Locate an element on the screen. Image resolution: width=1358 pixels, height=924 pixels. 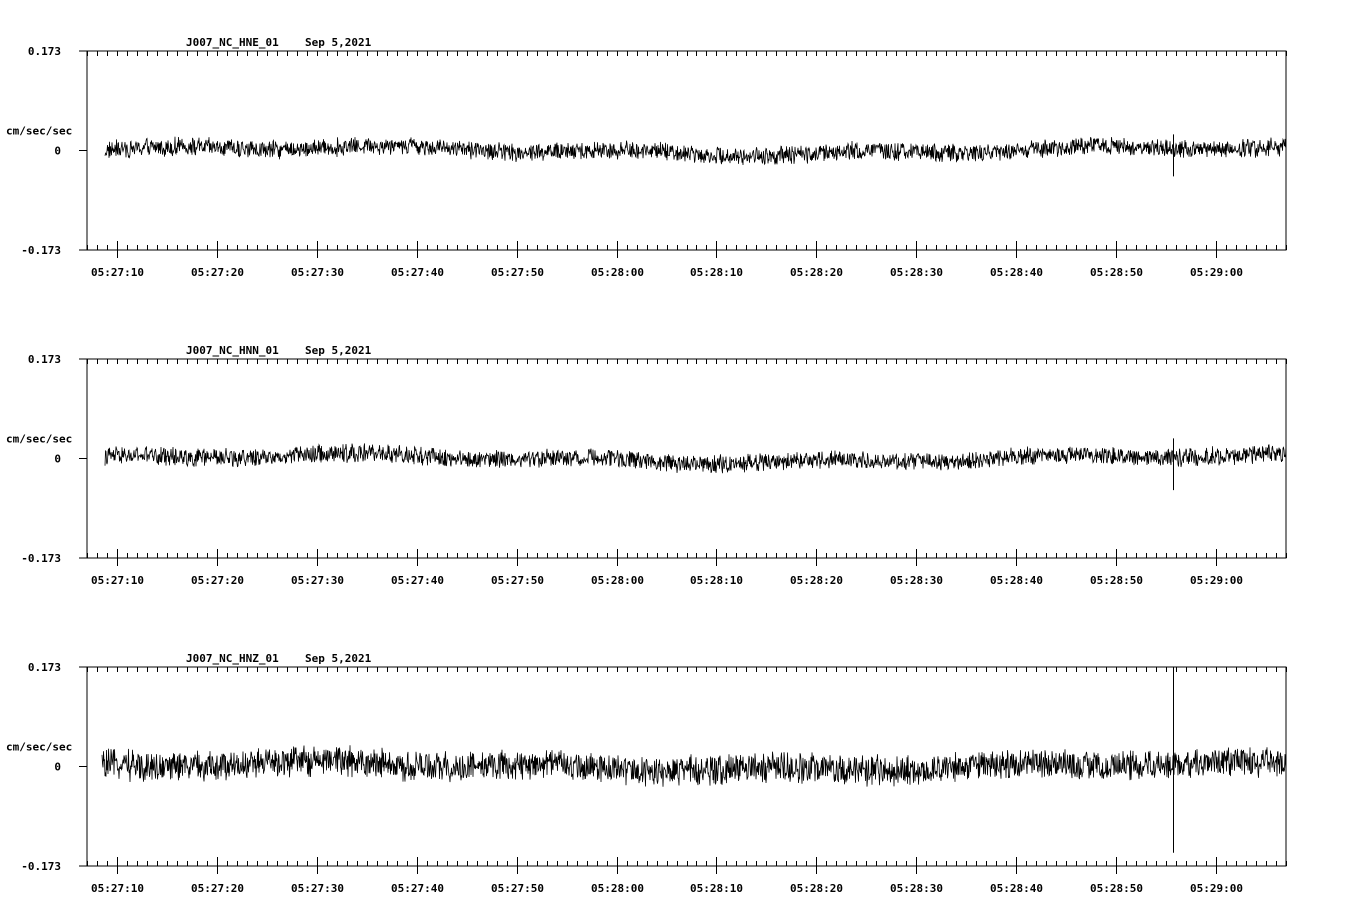
station-title: J007_NC_HNN_01 is located at coordinates (232, 350).